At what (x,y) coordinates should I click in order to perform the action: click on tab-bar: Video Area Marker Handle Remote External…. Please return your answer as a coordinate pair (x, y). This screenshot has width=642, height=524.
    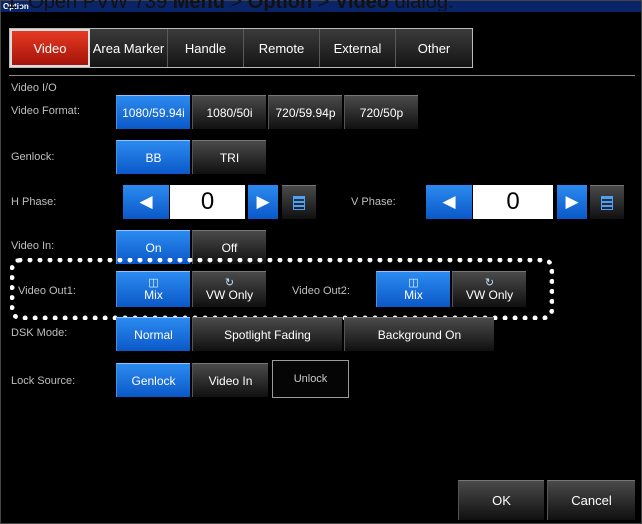
    Looking at the image, I should click on (241, 48).